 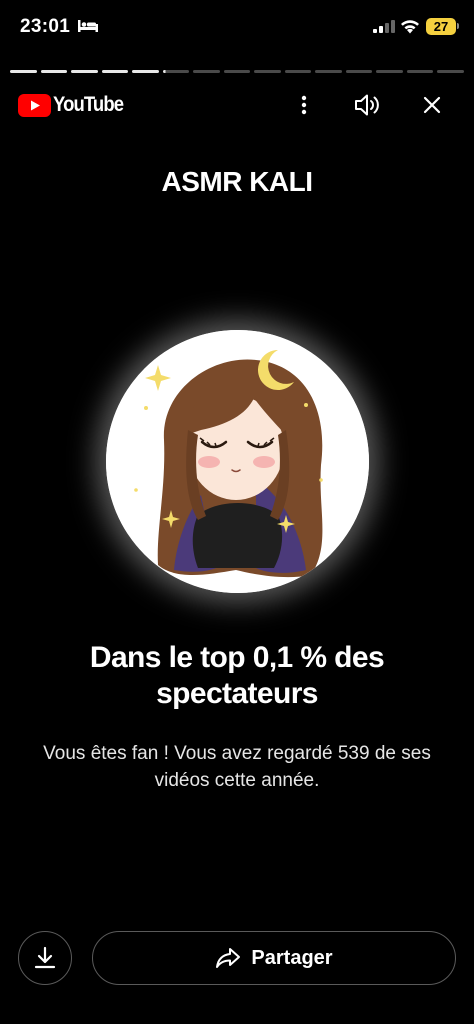 What do you see at coordinates (237, 675) in the screenshot?
I see `ranking-headline: Dans le top 0,1 % des spectateurs` at bounding box center [237, 675].